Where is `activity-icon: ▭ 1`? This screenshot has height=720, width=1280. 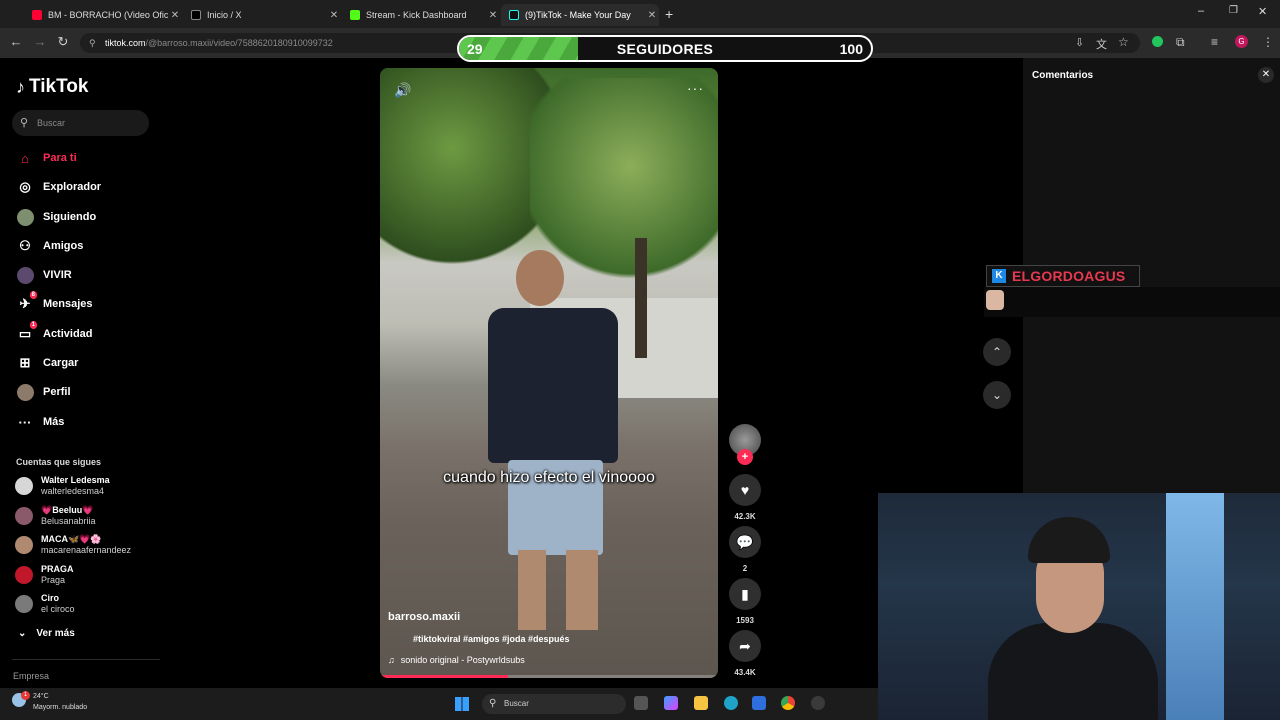
activity-icon: ▭ 1 is located at coordinates (27, 331).